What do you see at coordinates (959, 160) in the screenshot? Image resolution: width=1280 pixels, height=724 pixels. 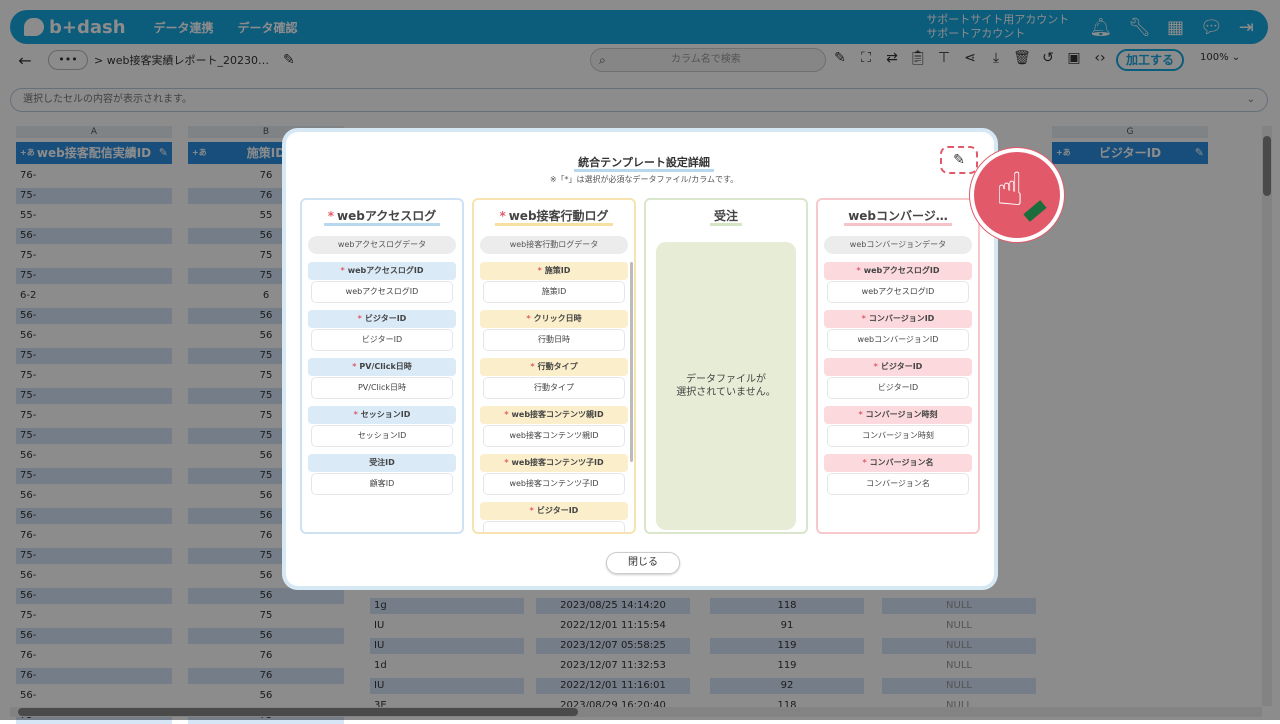 I see `edit-template-button: ✎` at bounding box center [959, 160].